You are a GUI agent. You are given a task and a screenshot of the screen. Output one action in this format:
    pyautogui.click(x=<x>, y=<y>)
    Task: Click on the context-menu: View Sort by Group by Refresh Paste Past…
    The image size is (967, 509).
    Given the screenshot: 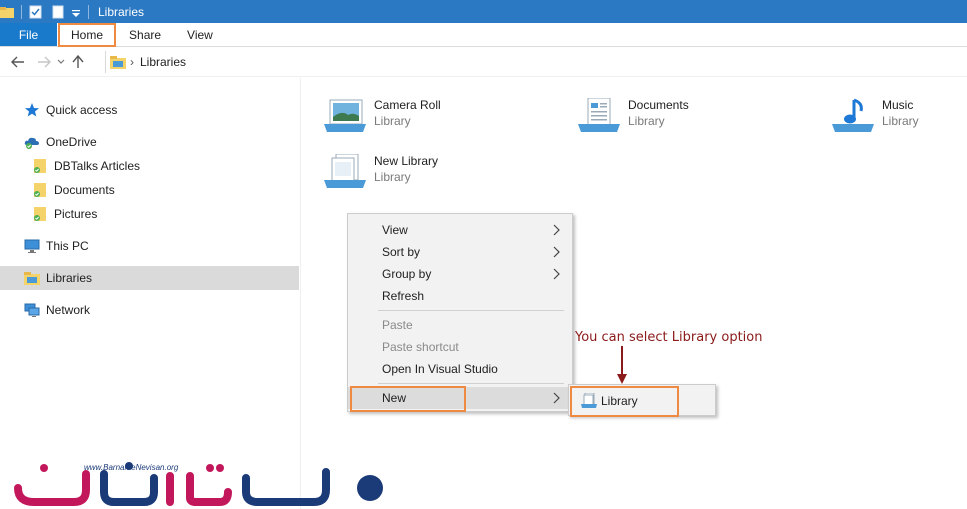 What is the action you would take?
    pyautogui.click(x=460, y=312)
    